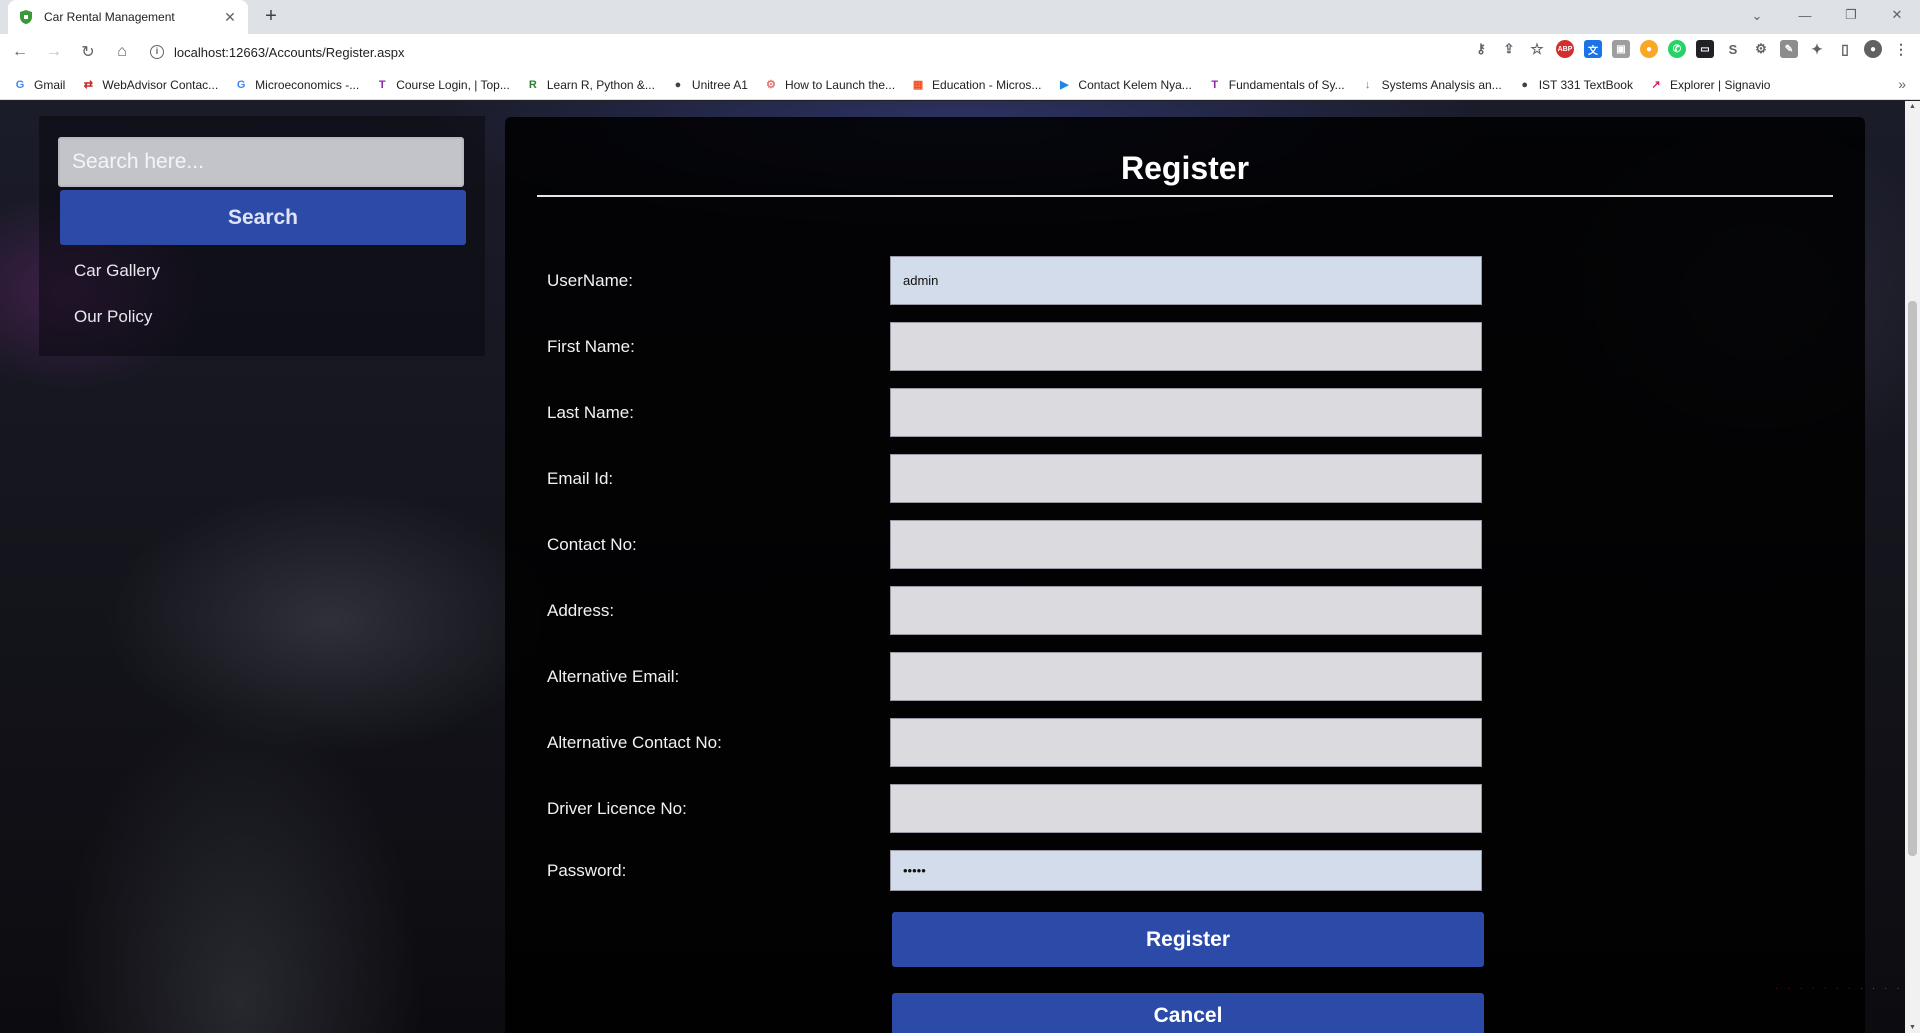 The height and width of the screenshot is (1033, 1920). What do you see at coordinates (26, 17) in the screenshot?
I see `shield-favicon-icon` at bounding box center [26, 17].